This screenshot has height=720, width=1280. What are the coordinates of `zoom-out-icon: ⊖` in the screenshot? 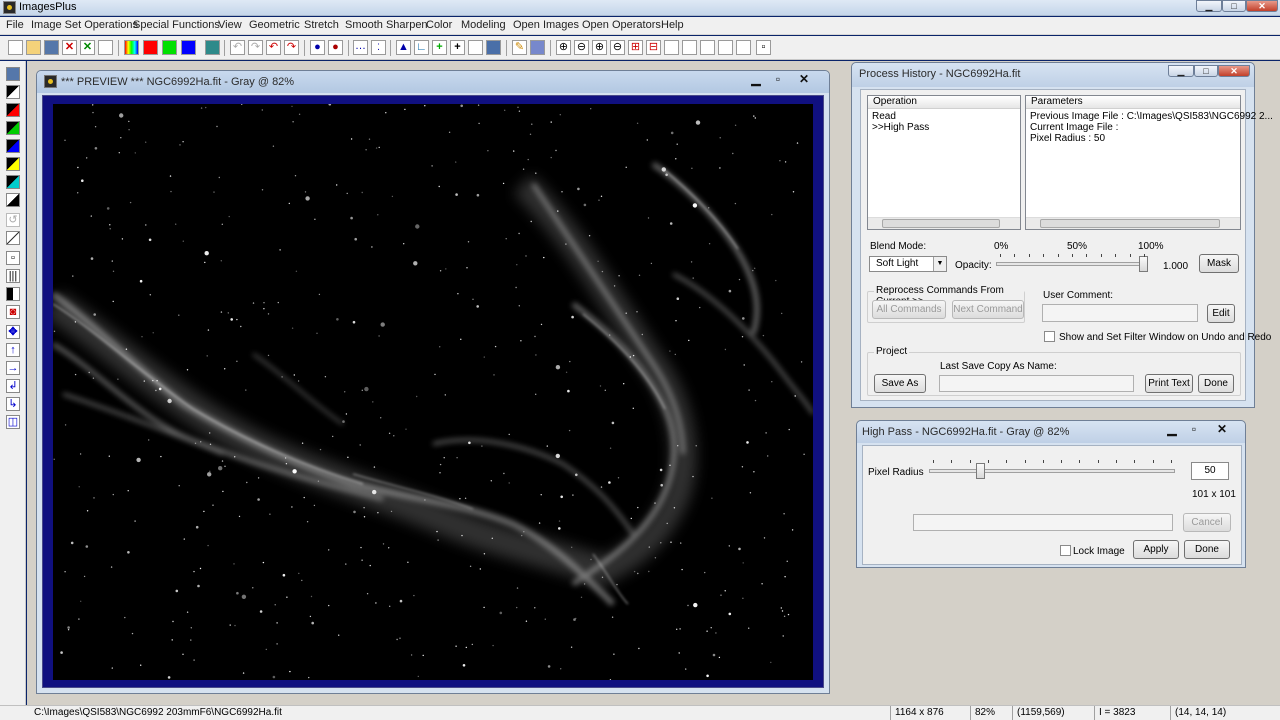 It's located at (581, 47).